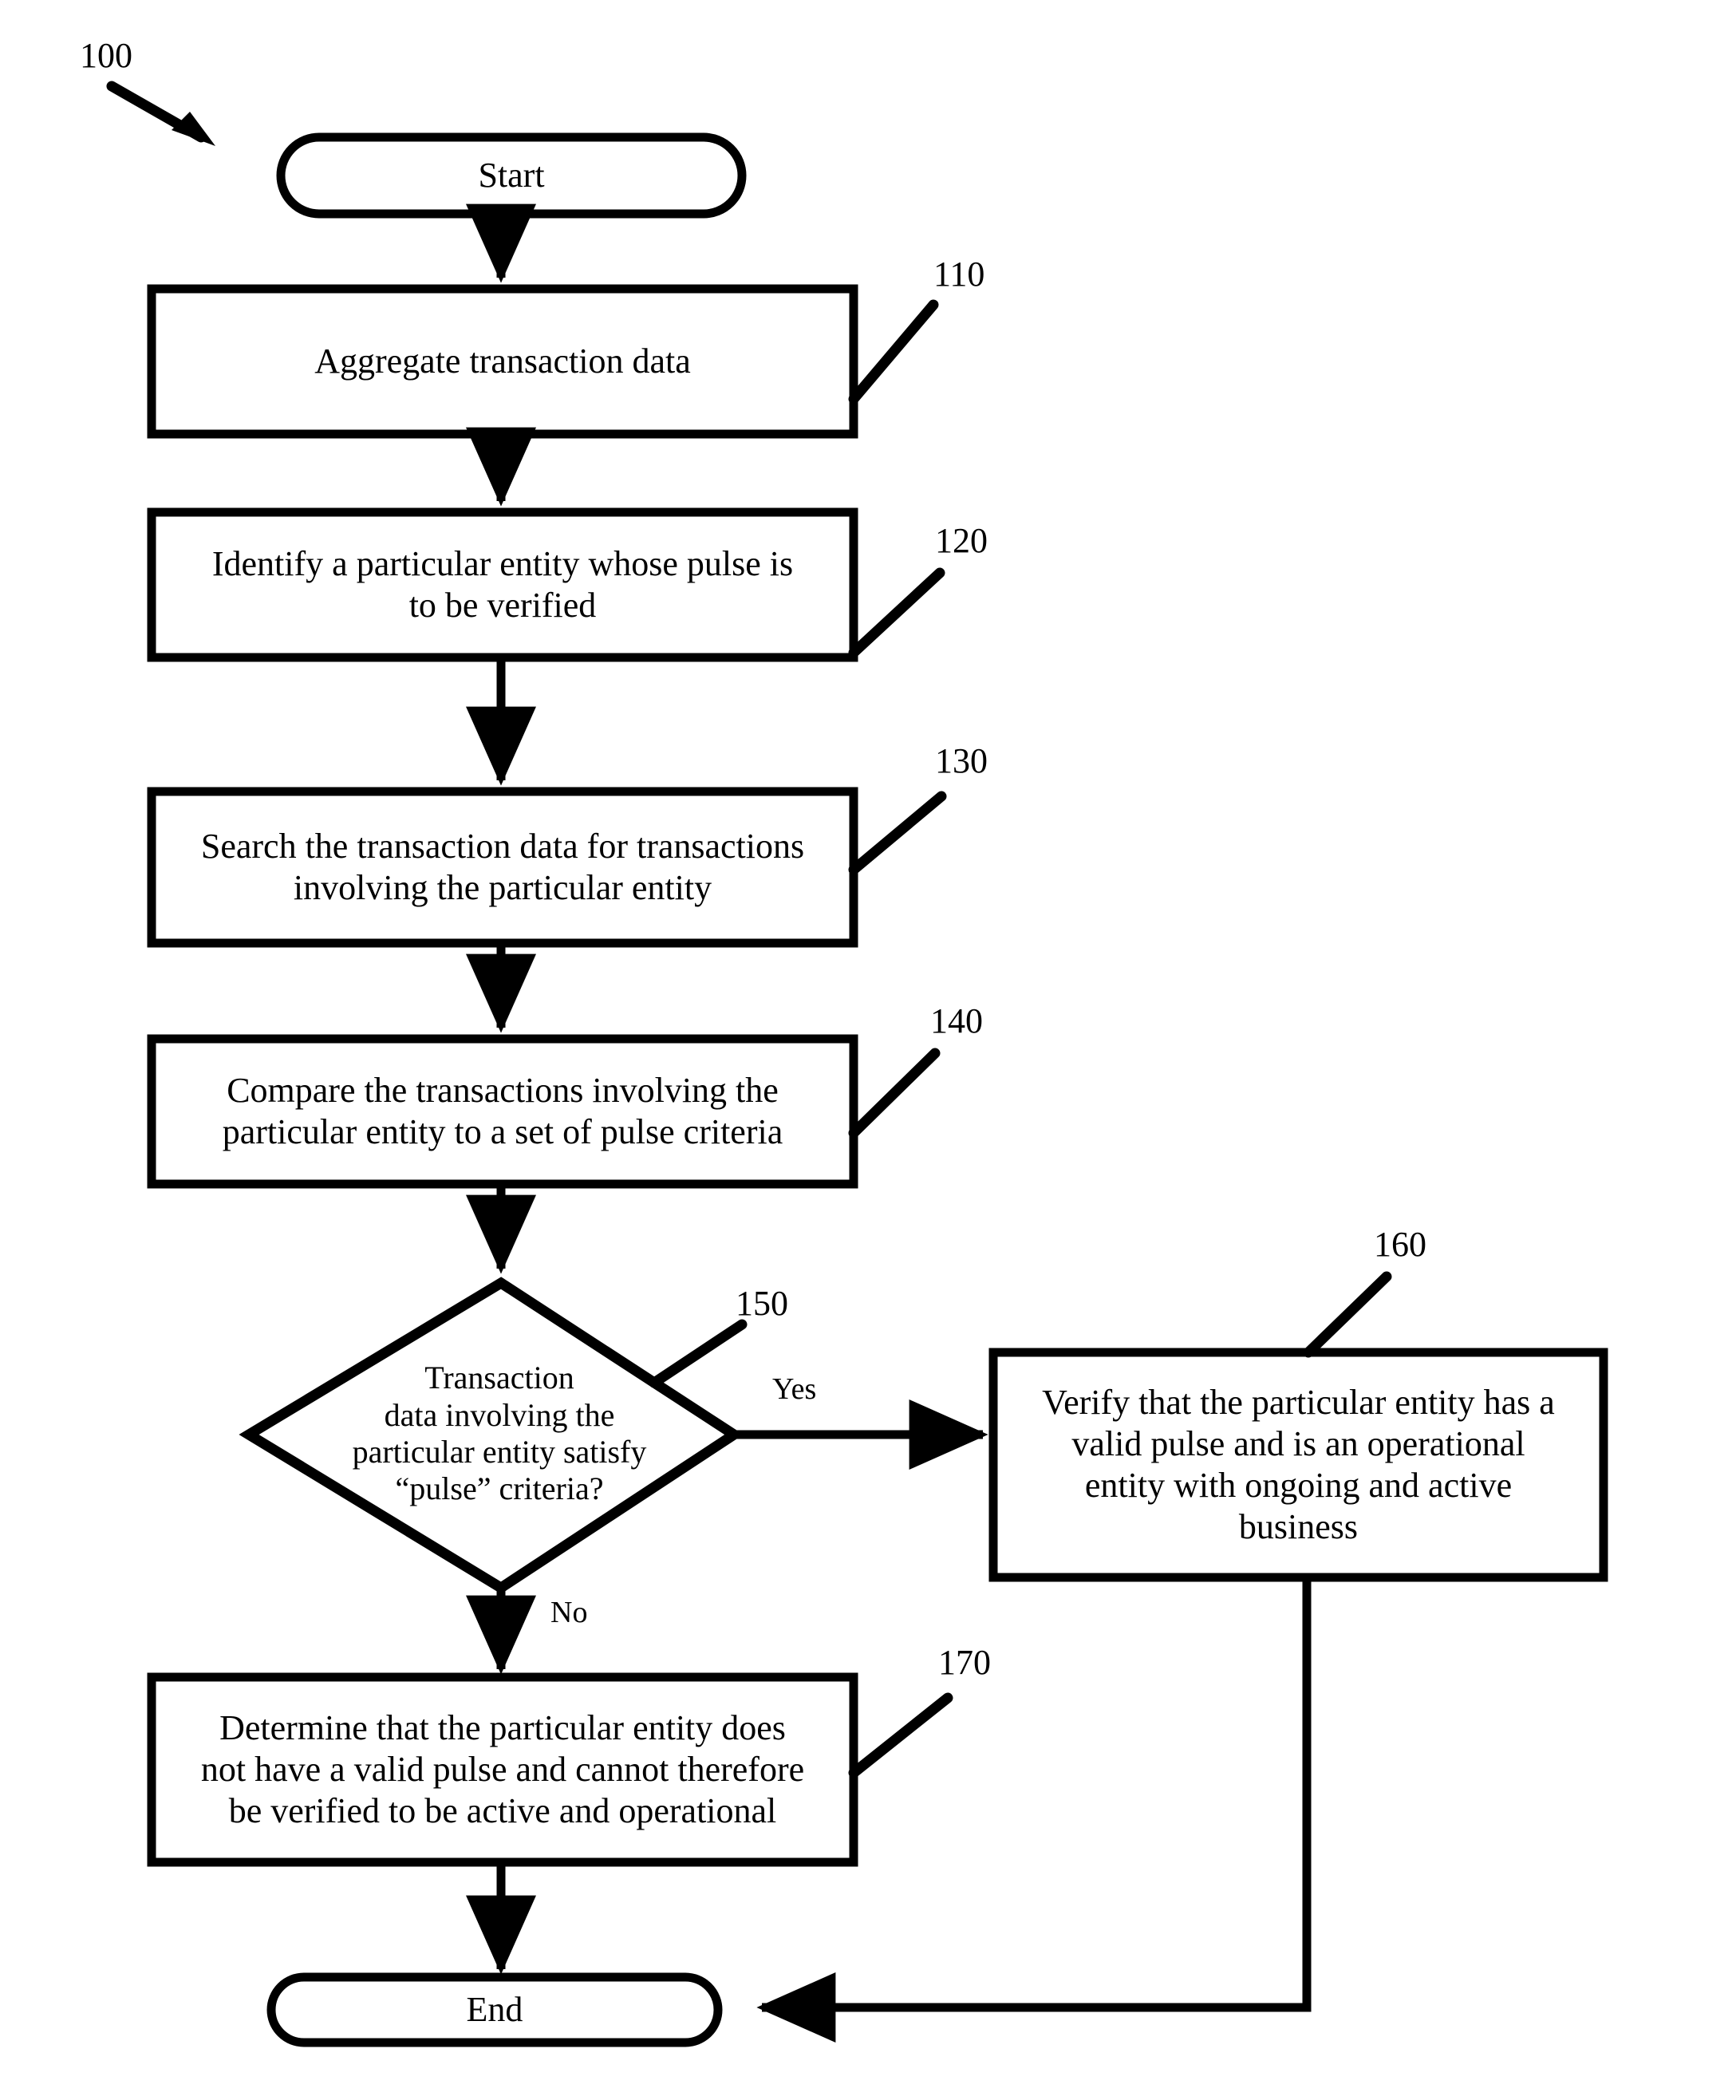  Describe the element at coordinates (956, 1020) in the screenshot. I see `reference-numeral-140: 140` at that location.